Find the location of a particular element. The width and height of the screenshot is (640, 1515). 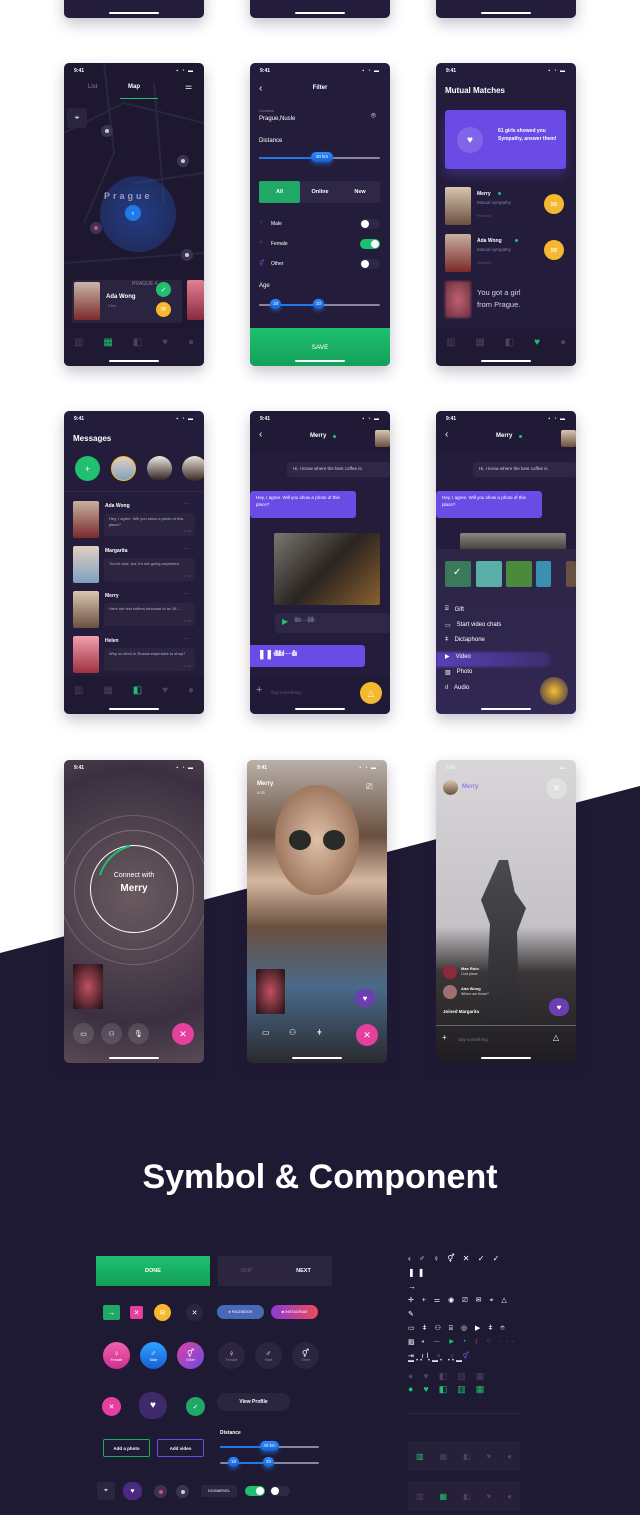

gallery-thumb-selected: ✓ is located at coordinates (458, 574).